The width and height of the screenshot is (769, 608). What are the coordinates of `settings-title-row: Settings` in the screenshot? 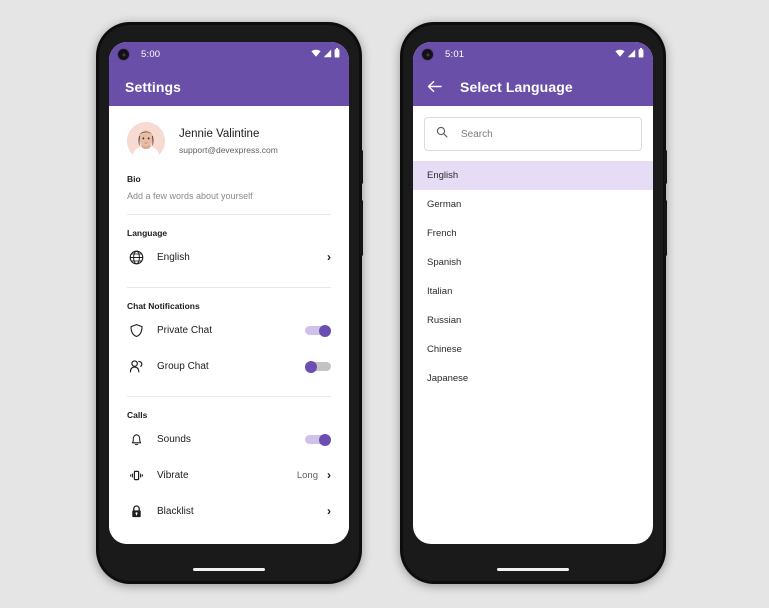 It's located at (229, 86).